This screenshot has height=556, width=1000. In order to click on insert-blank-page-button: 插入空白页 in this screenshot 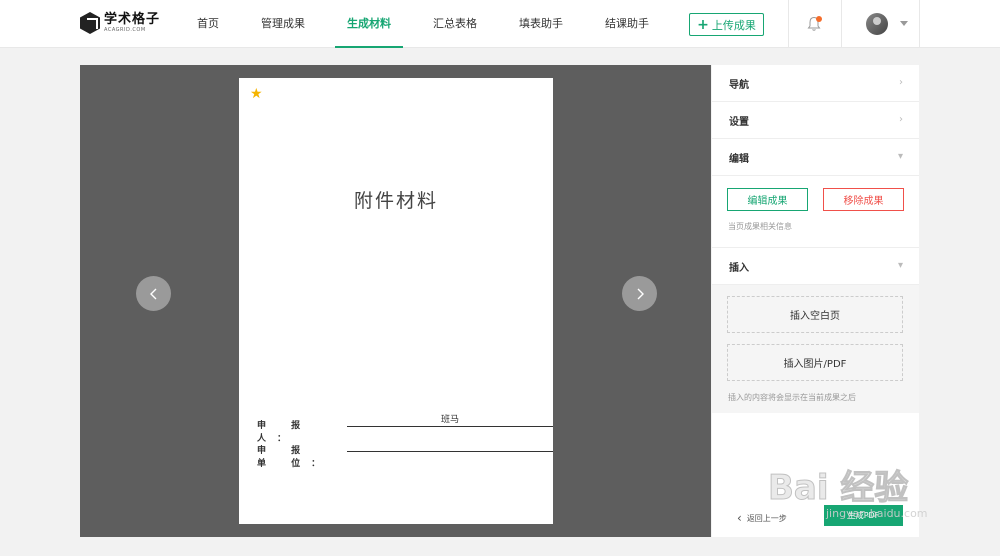, I will do `click(815, 314)`.